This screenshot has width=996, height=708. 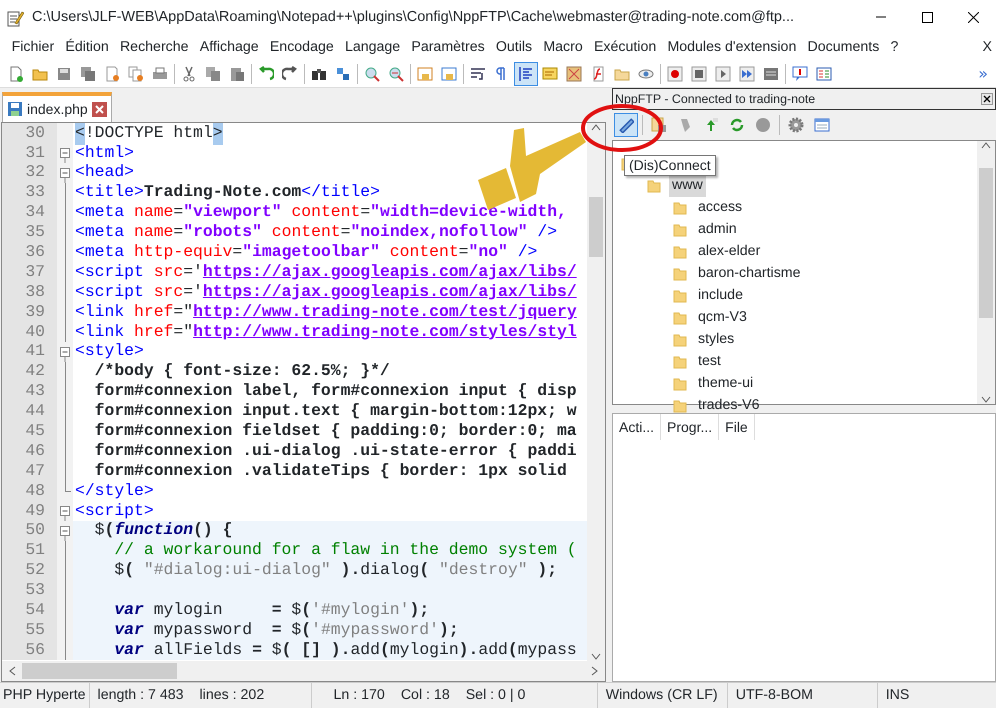 What do you see at coordinates (316, 232) in the screenshot?
I see `code-line: <meta name="robots" content="noindex,nofollow" />` at bounding box center [316, 232].